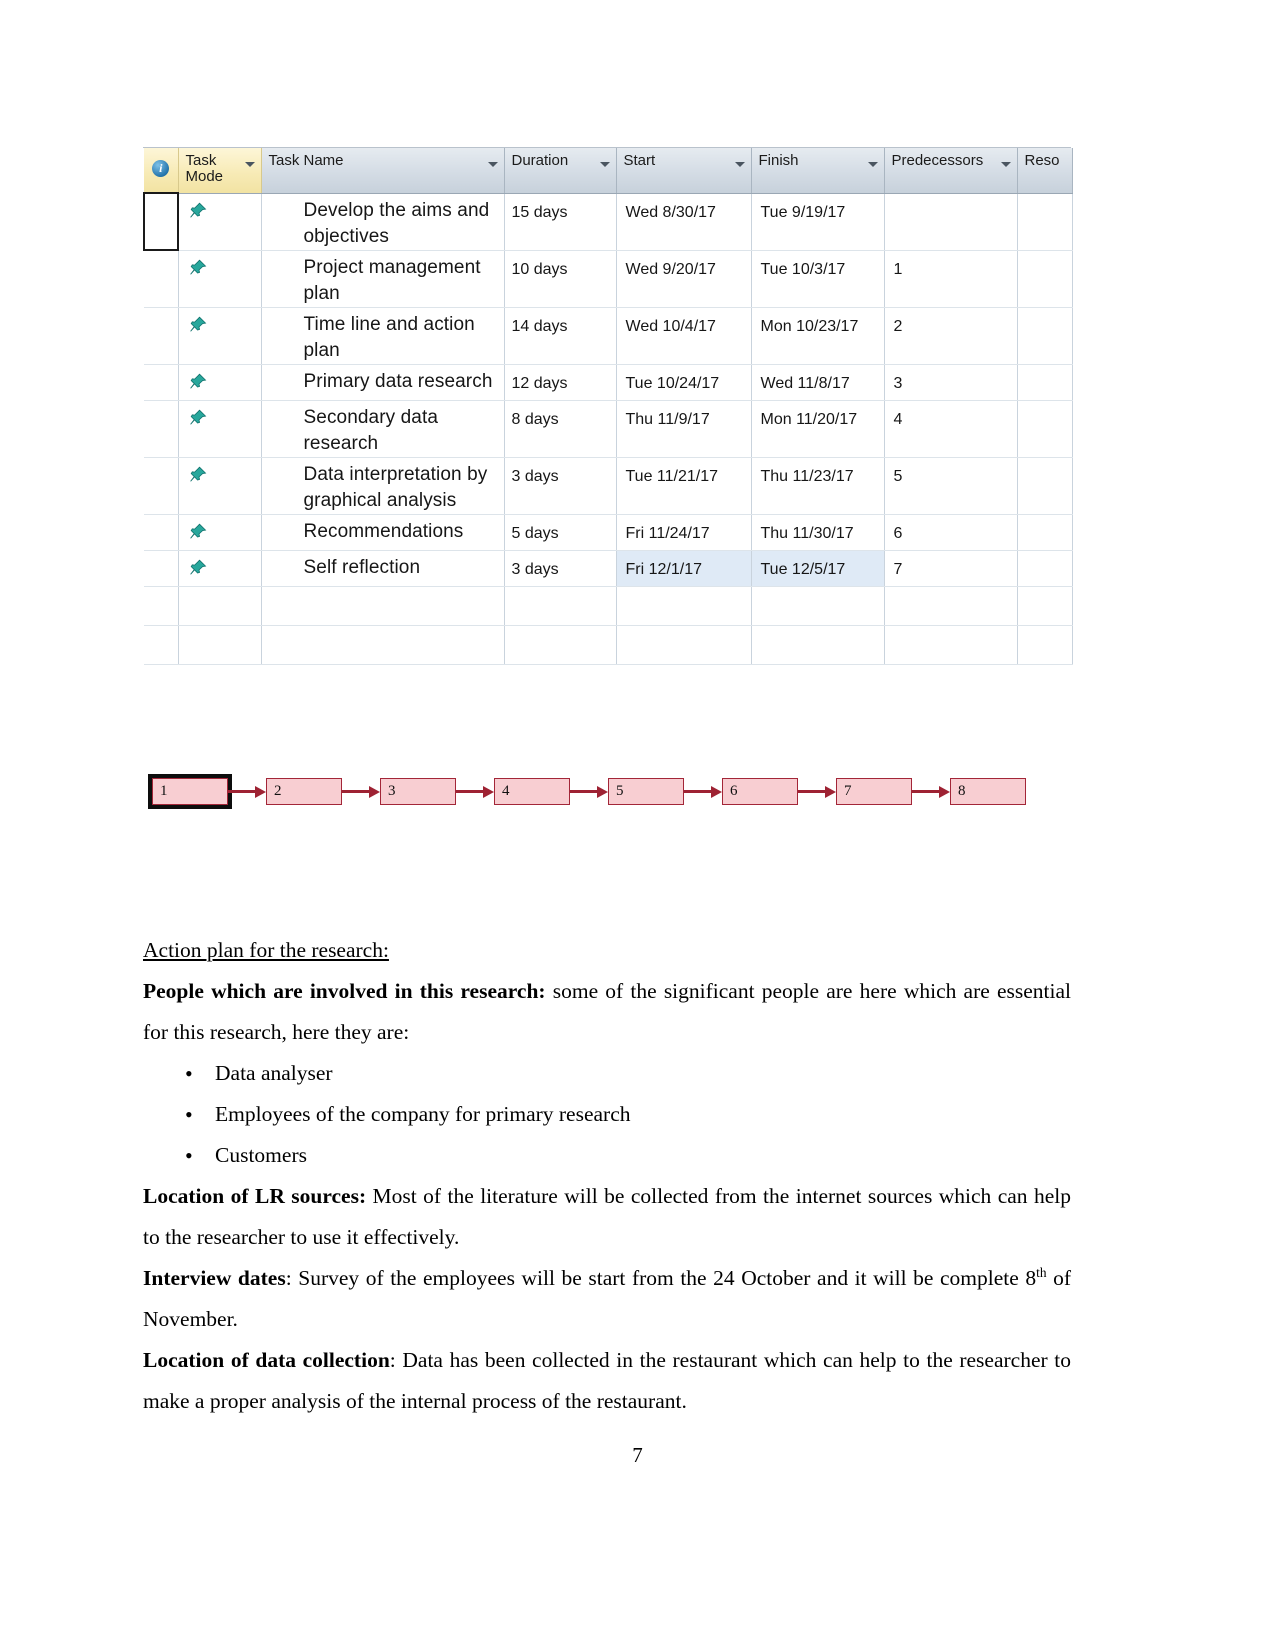 This screenshot has width=1275, height=1650. I want to click on predecessors-cell: 2, so click(951, 336).